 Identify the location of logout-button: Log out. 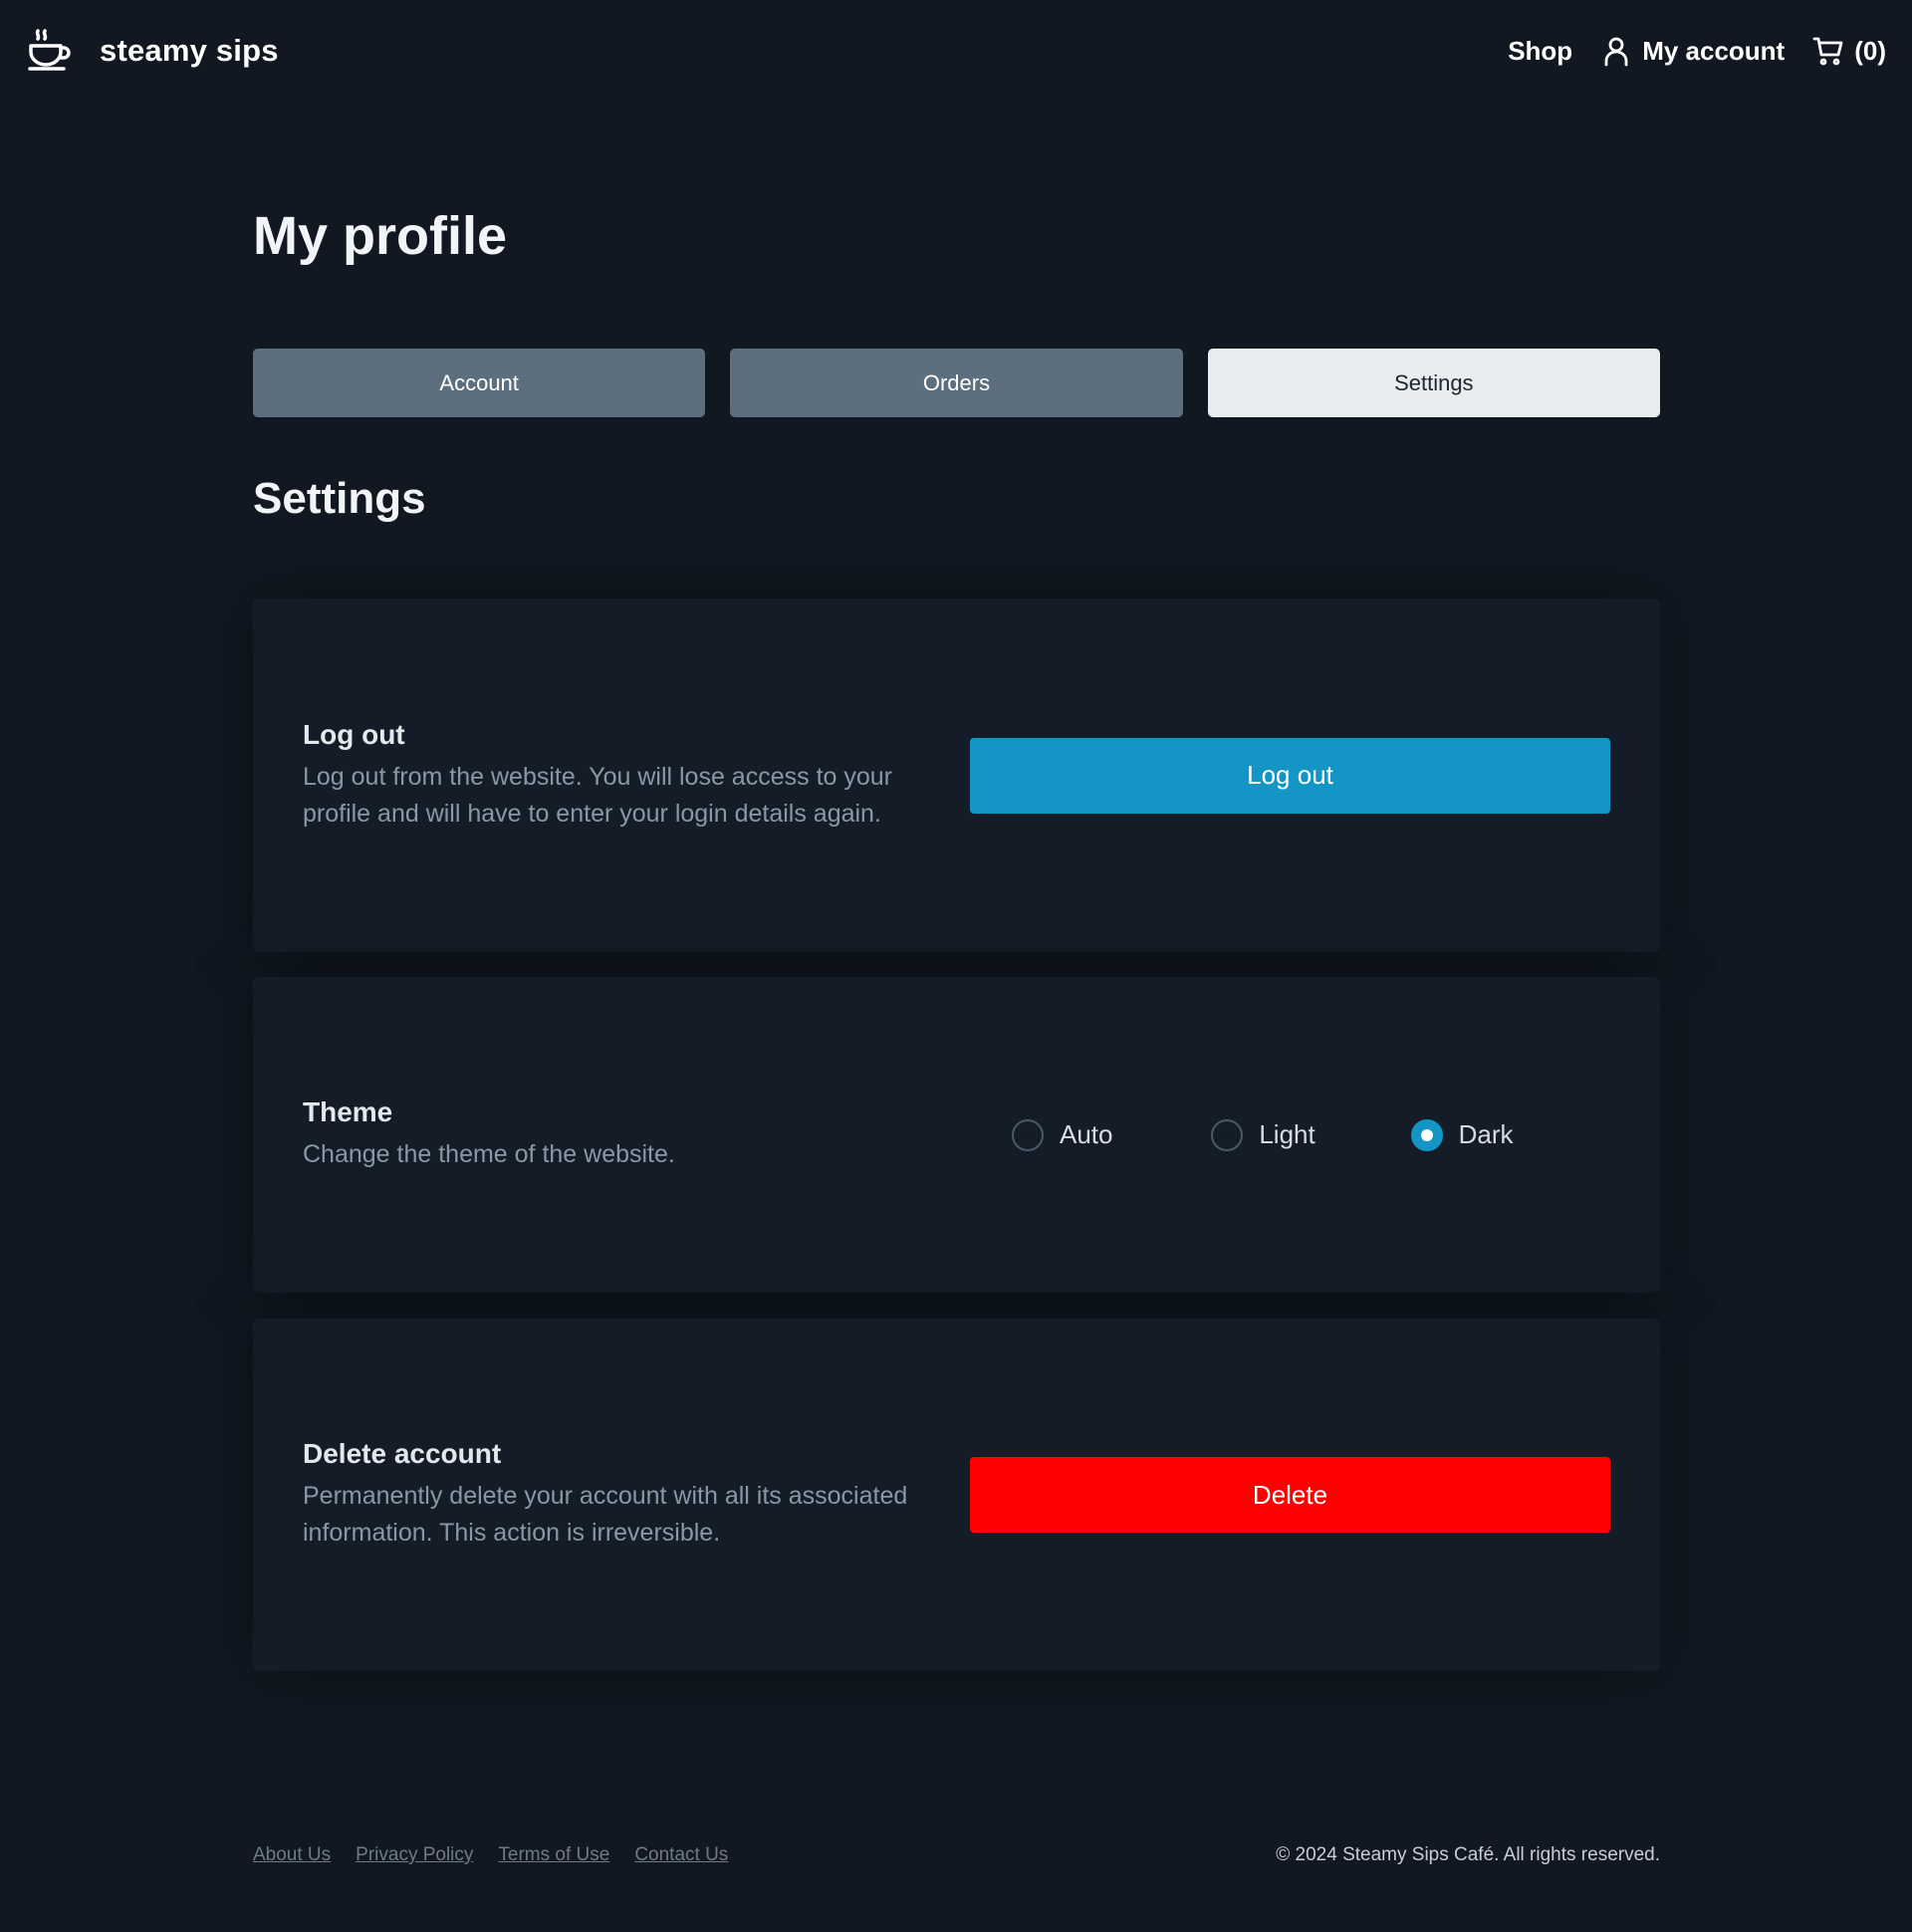
(1290, 776).